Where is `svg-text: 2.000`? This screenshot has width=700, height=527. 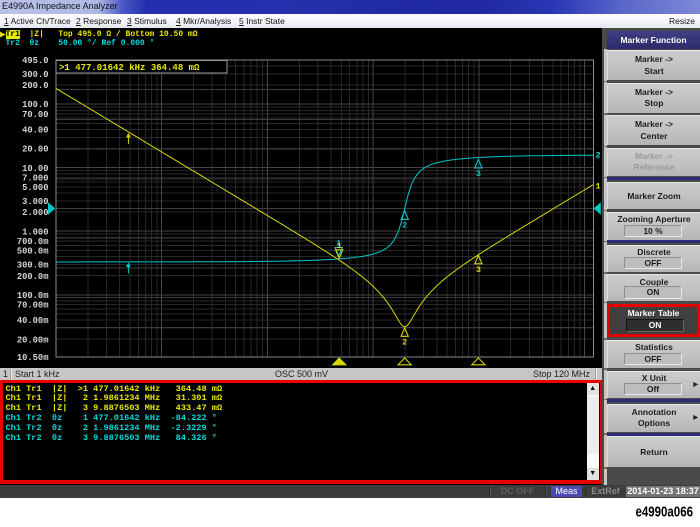
svg-text: 2.000 is located at coordinates (35, 213).